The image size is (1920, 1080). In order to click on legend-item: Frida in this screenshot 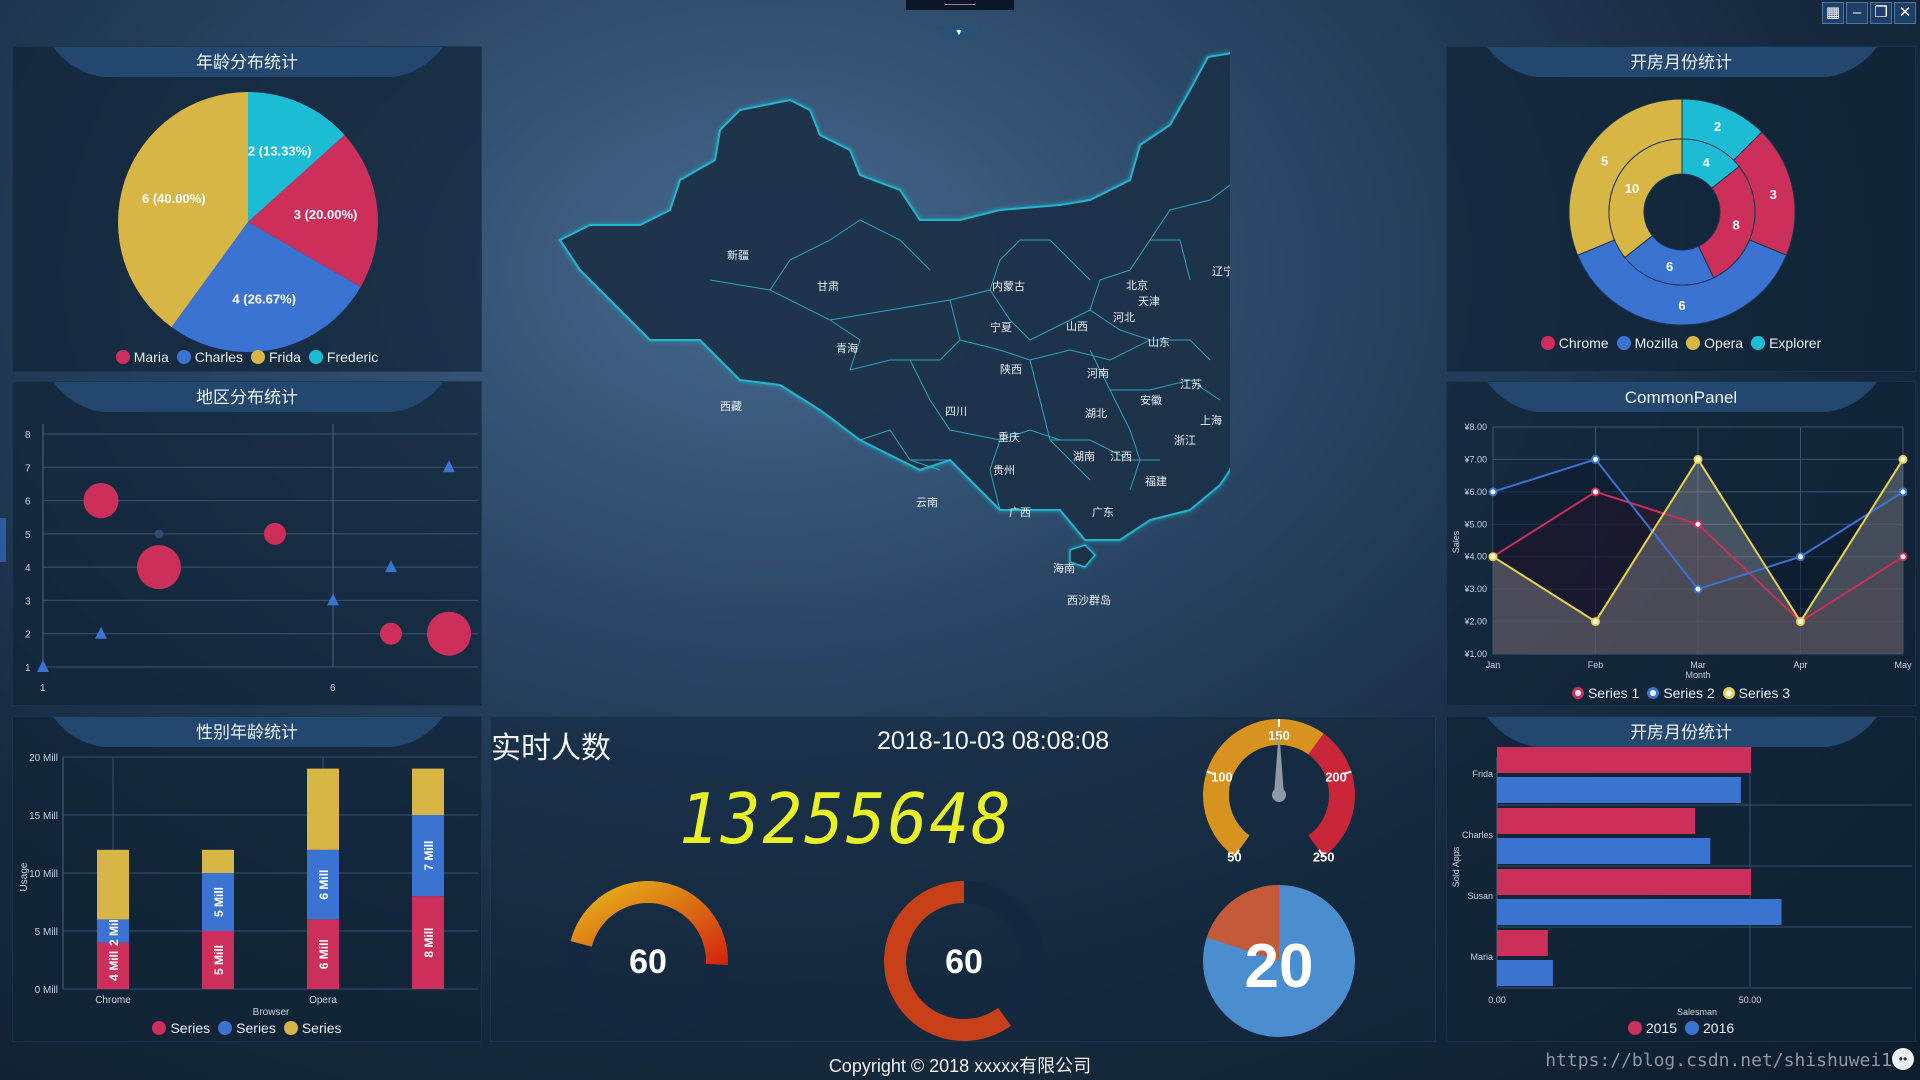, I will do `click(276, 357)`.